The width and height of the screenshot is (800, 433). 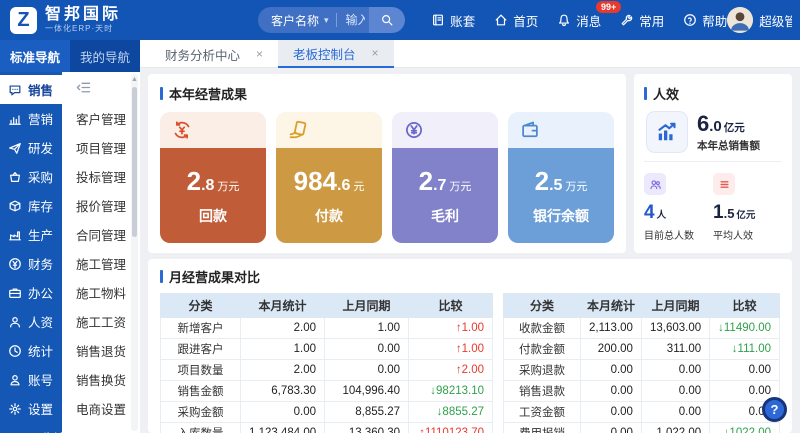 I want to click on row-comparison: ↑2.00, so click(x=450, y=370).